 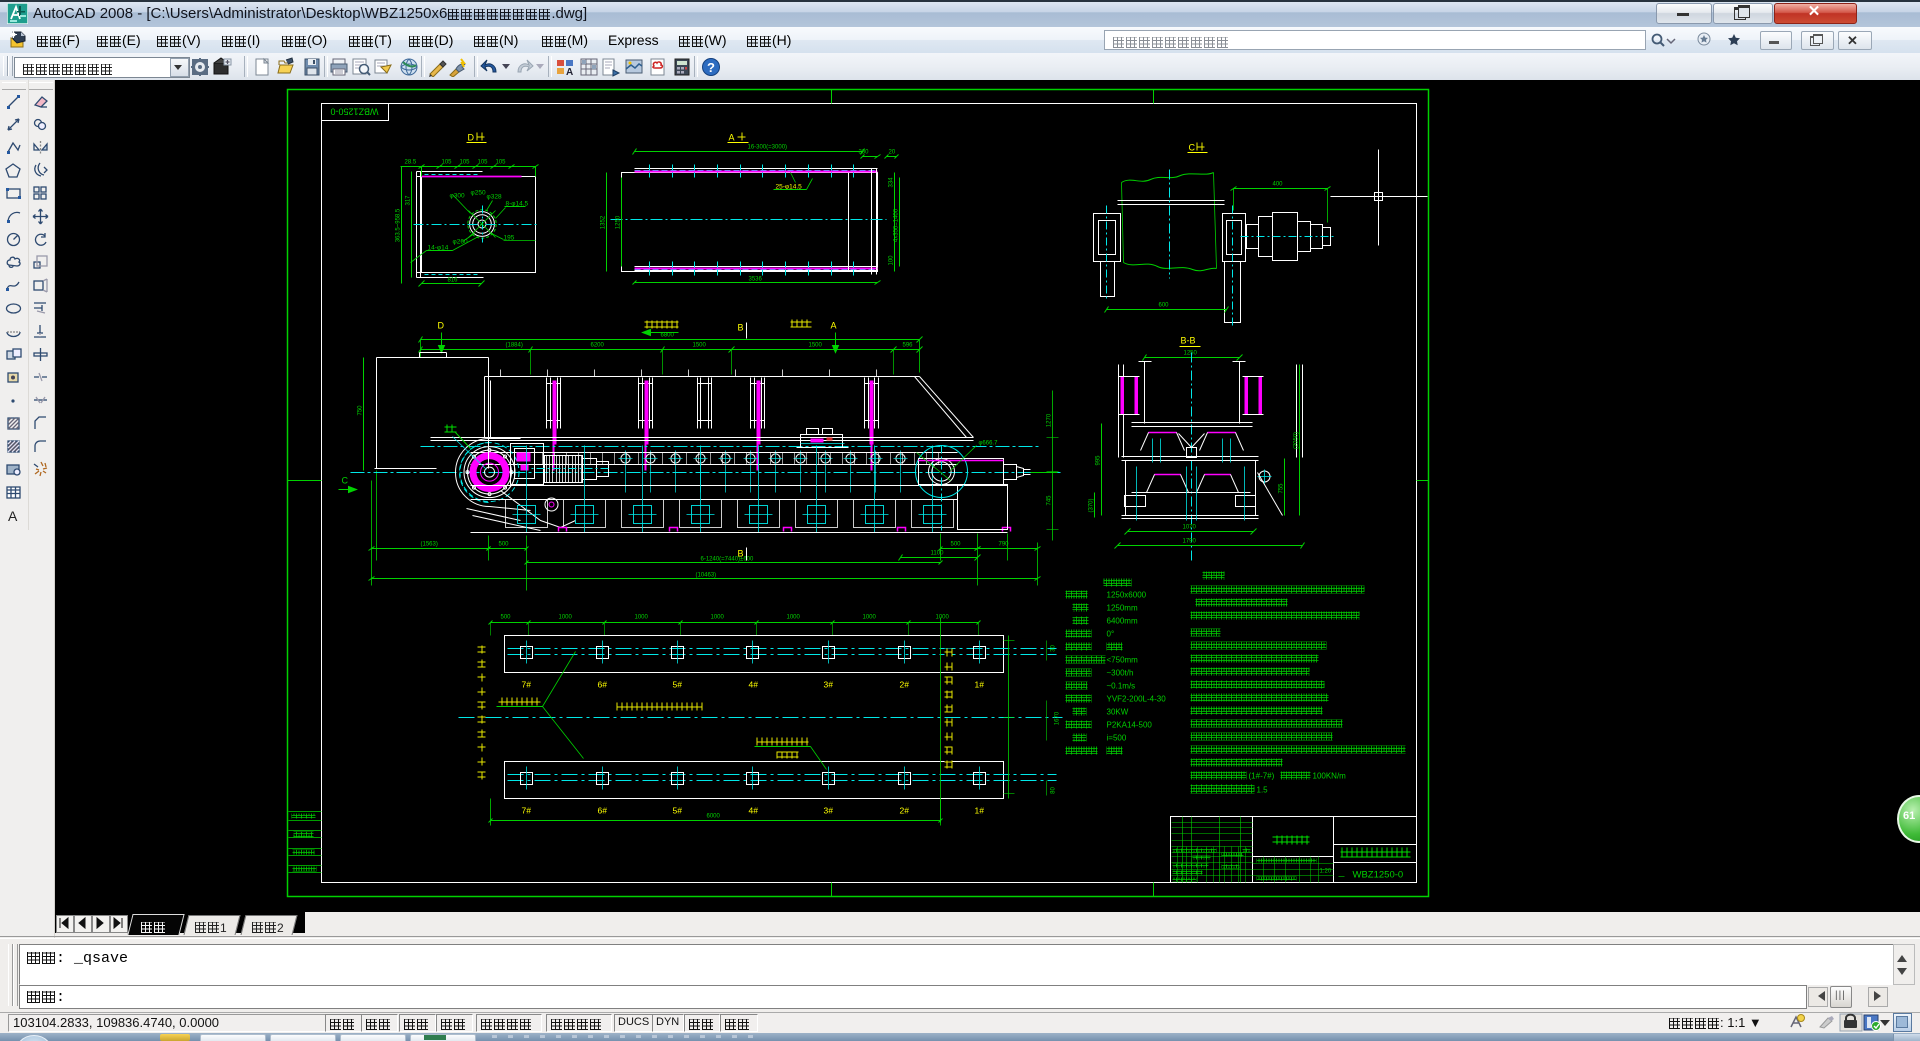 I want to click on svg-text: 750, so click(x=361, y=410).